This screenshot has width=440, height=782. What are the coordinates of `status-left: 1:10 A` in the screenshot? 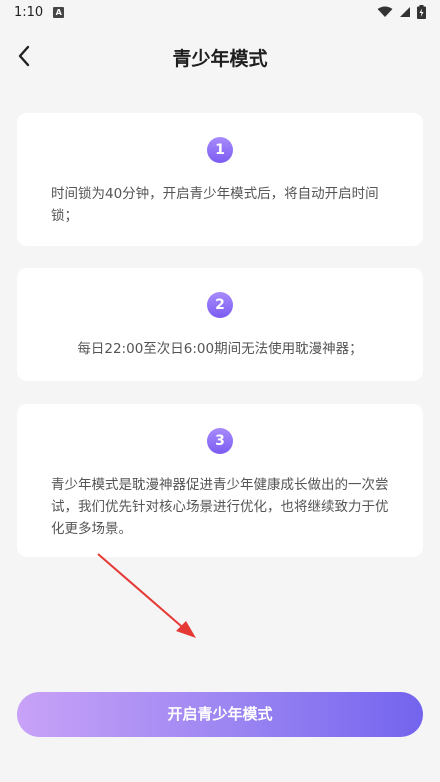 It's located at (39, 12).